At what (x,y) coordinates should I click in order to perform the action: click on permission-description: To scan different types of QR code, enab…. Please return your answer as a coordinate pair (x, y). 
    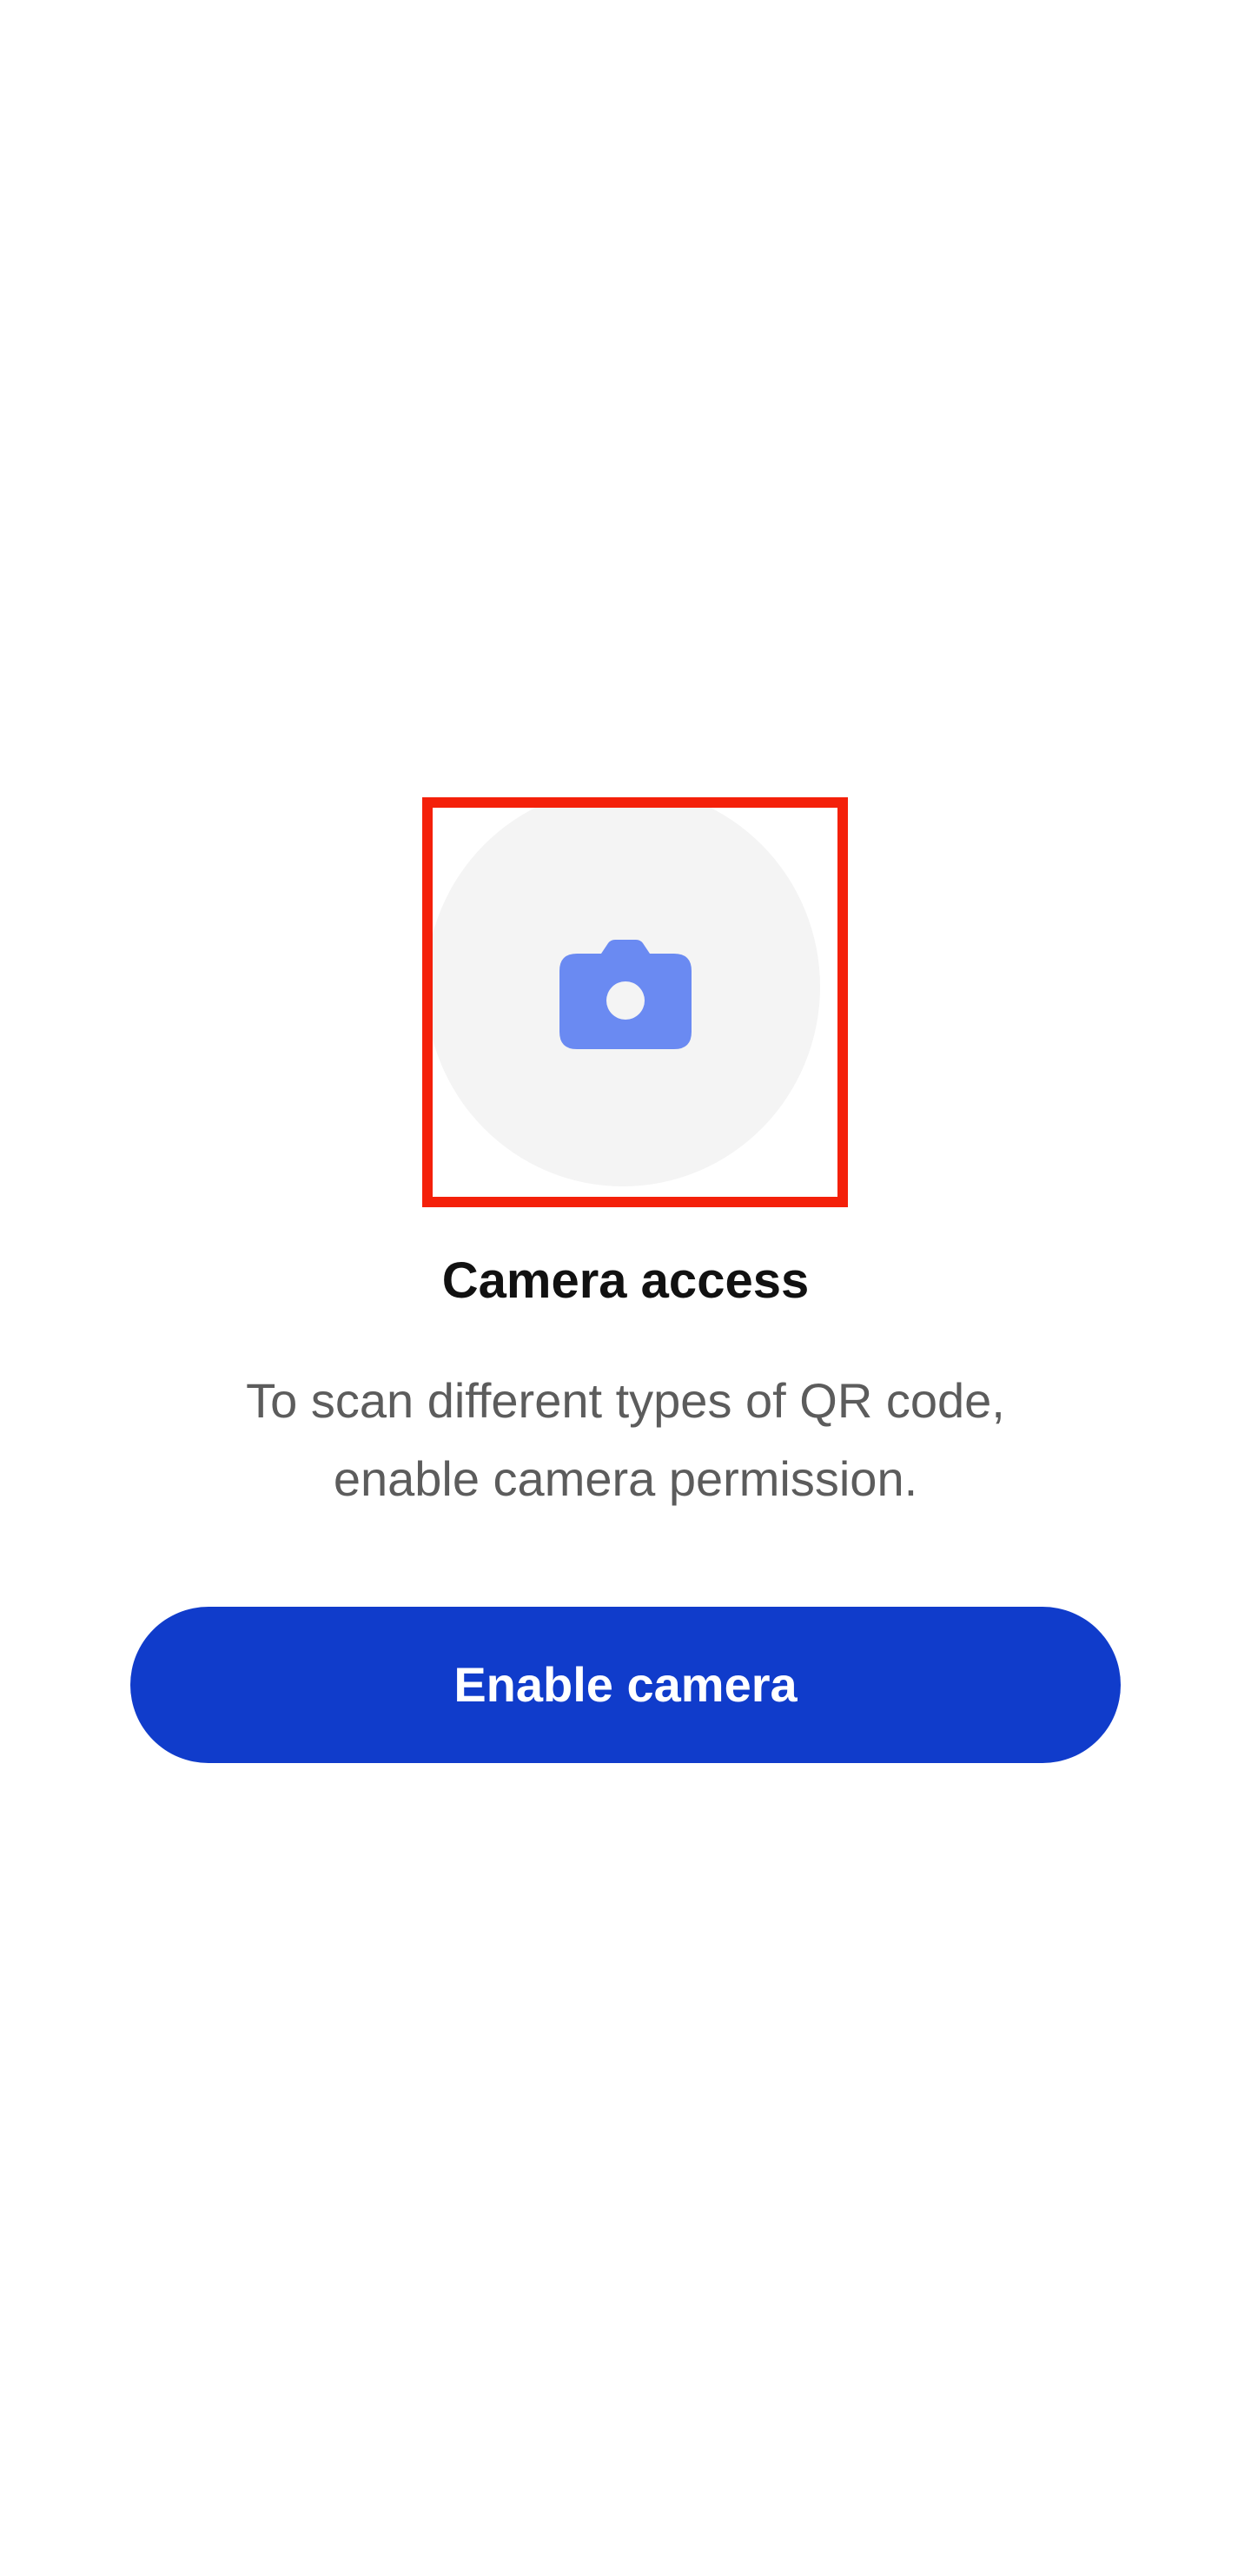
    Looking at the image, I should click on (625, 1440).